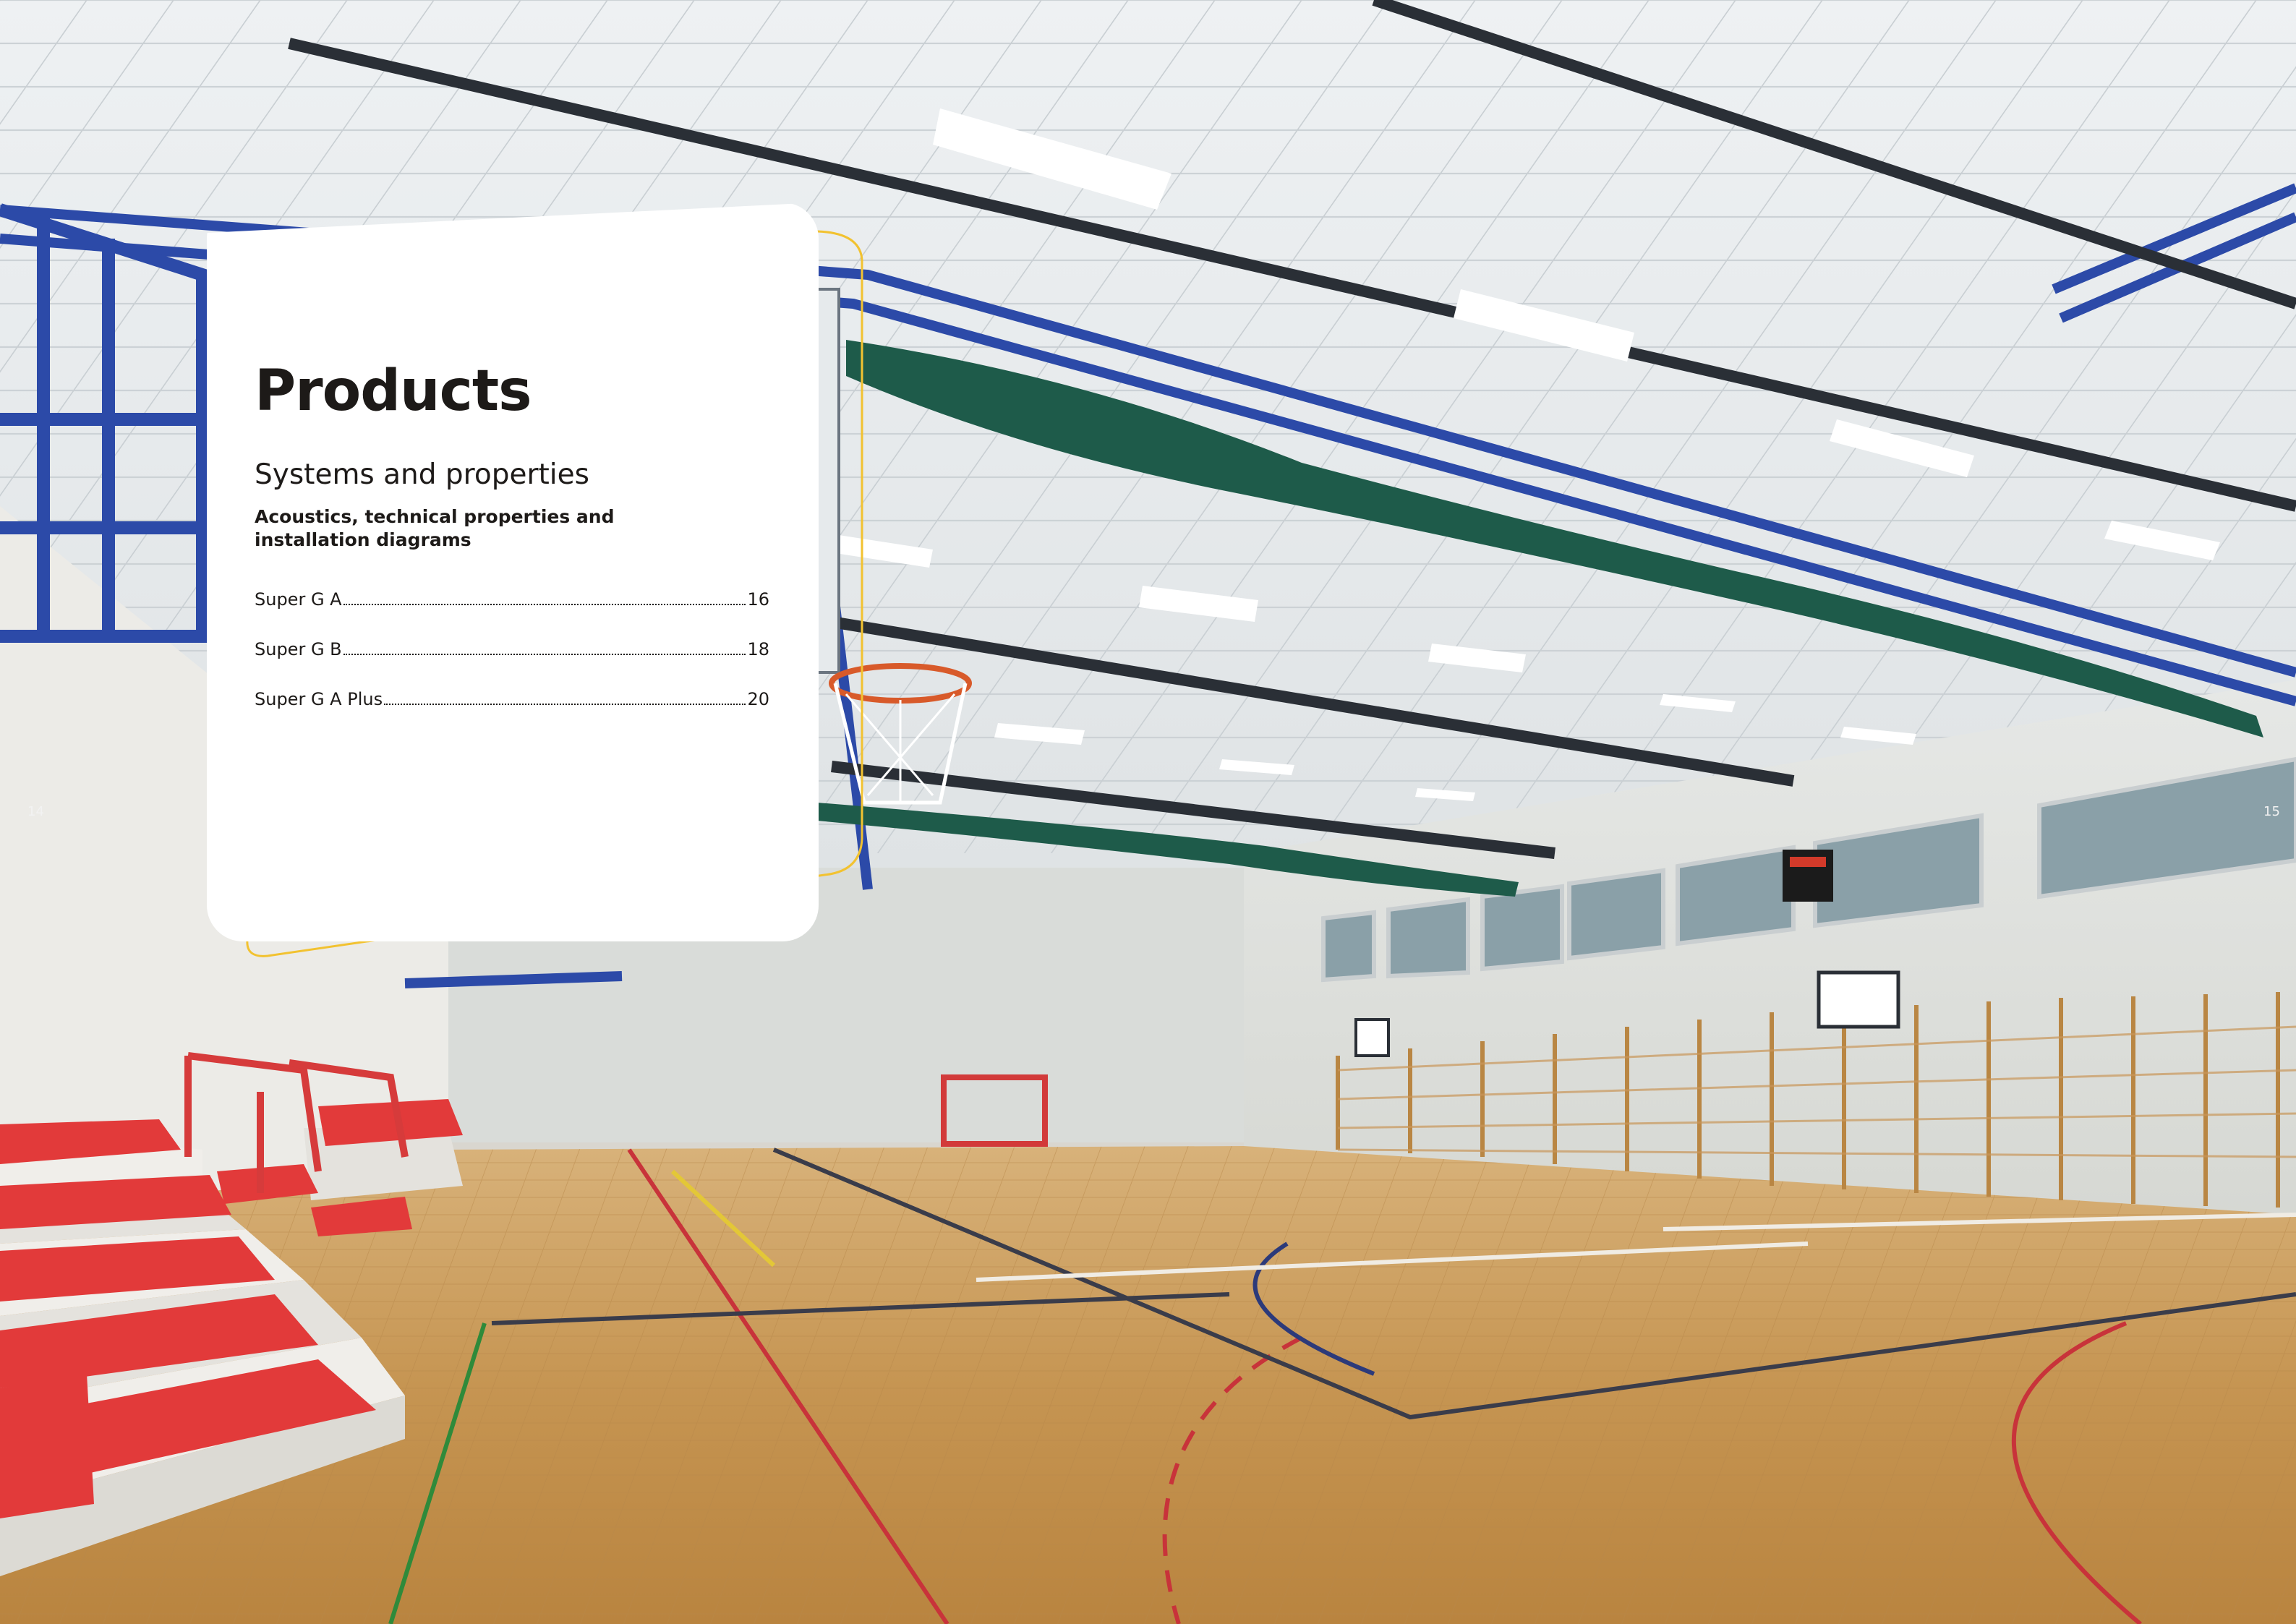 This screenshot has height=1624, width=2296. Describe the element at coordinates (1372, 1037) in the screenshot. I see `far-backboard` at that location.